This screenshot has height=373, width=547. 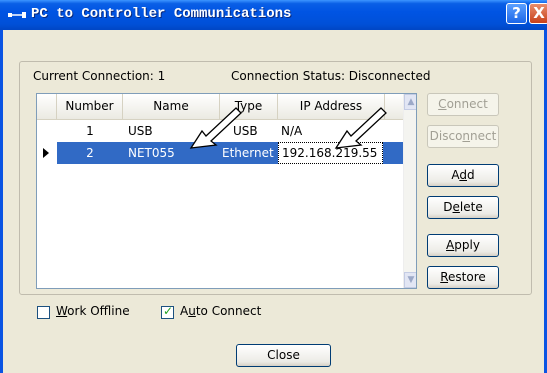 I want to click on work-offline-label: Work Offline, so click(x=93, y=311).